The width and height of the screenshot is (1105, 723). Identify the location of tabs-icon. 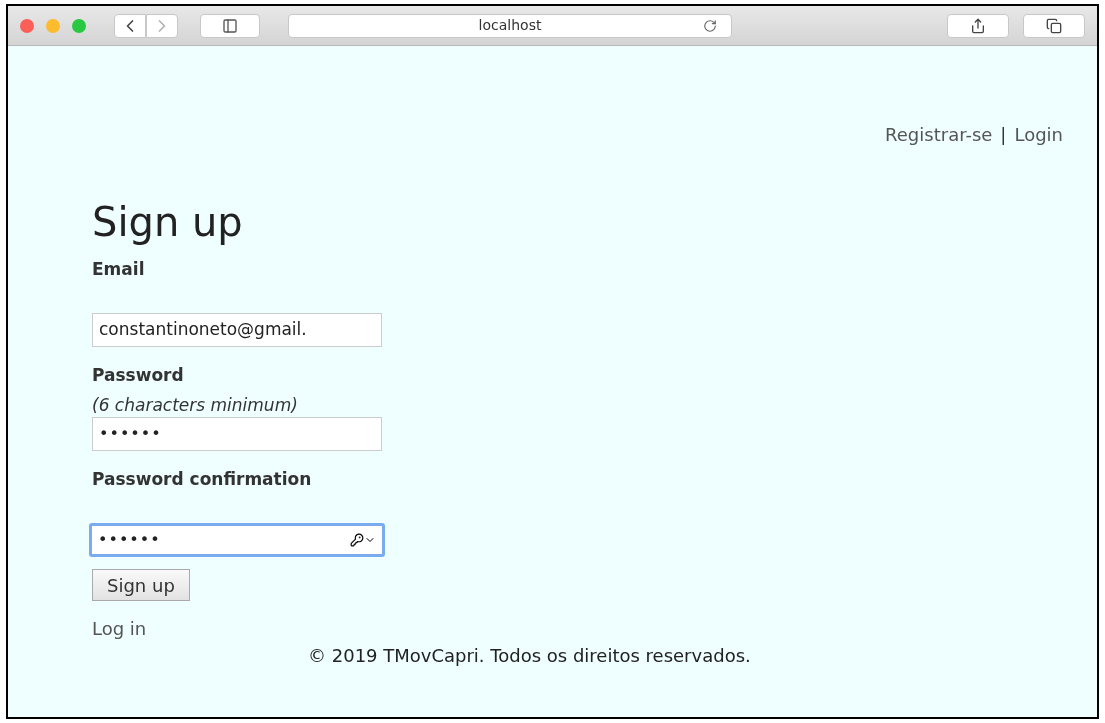
(1054, 25).